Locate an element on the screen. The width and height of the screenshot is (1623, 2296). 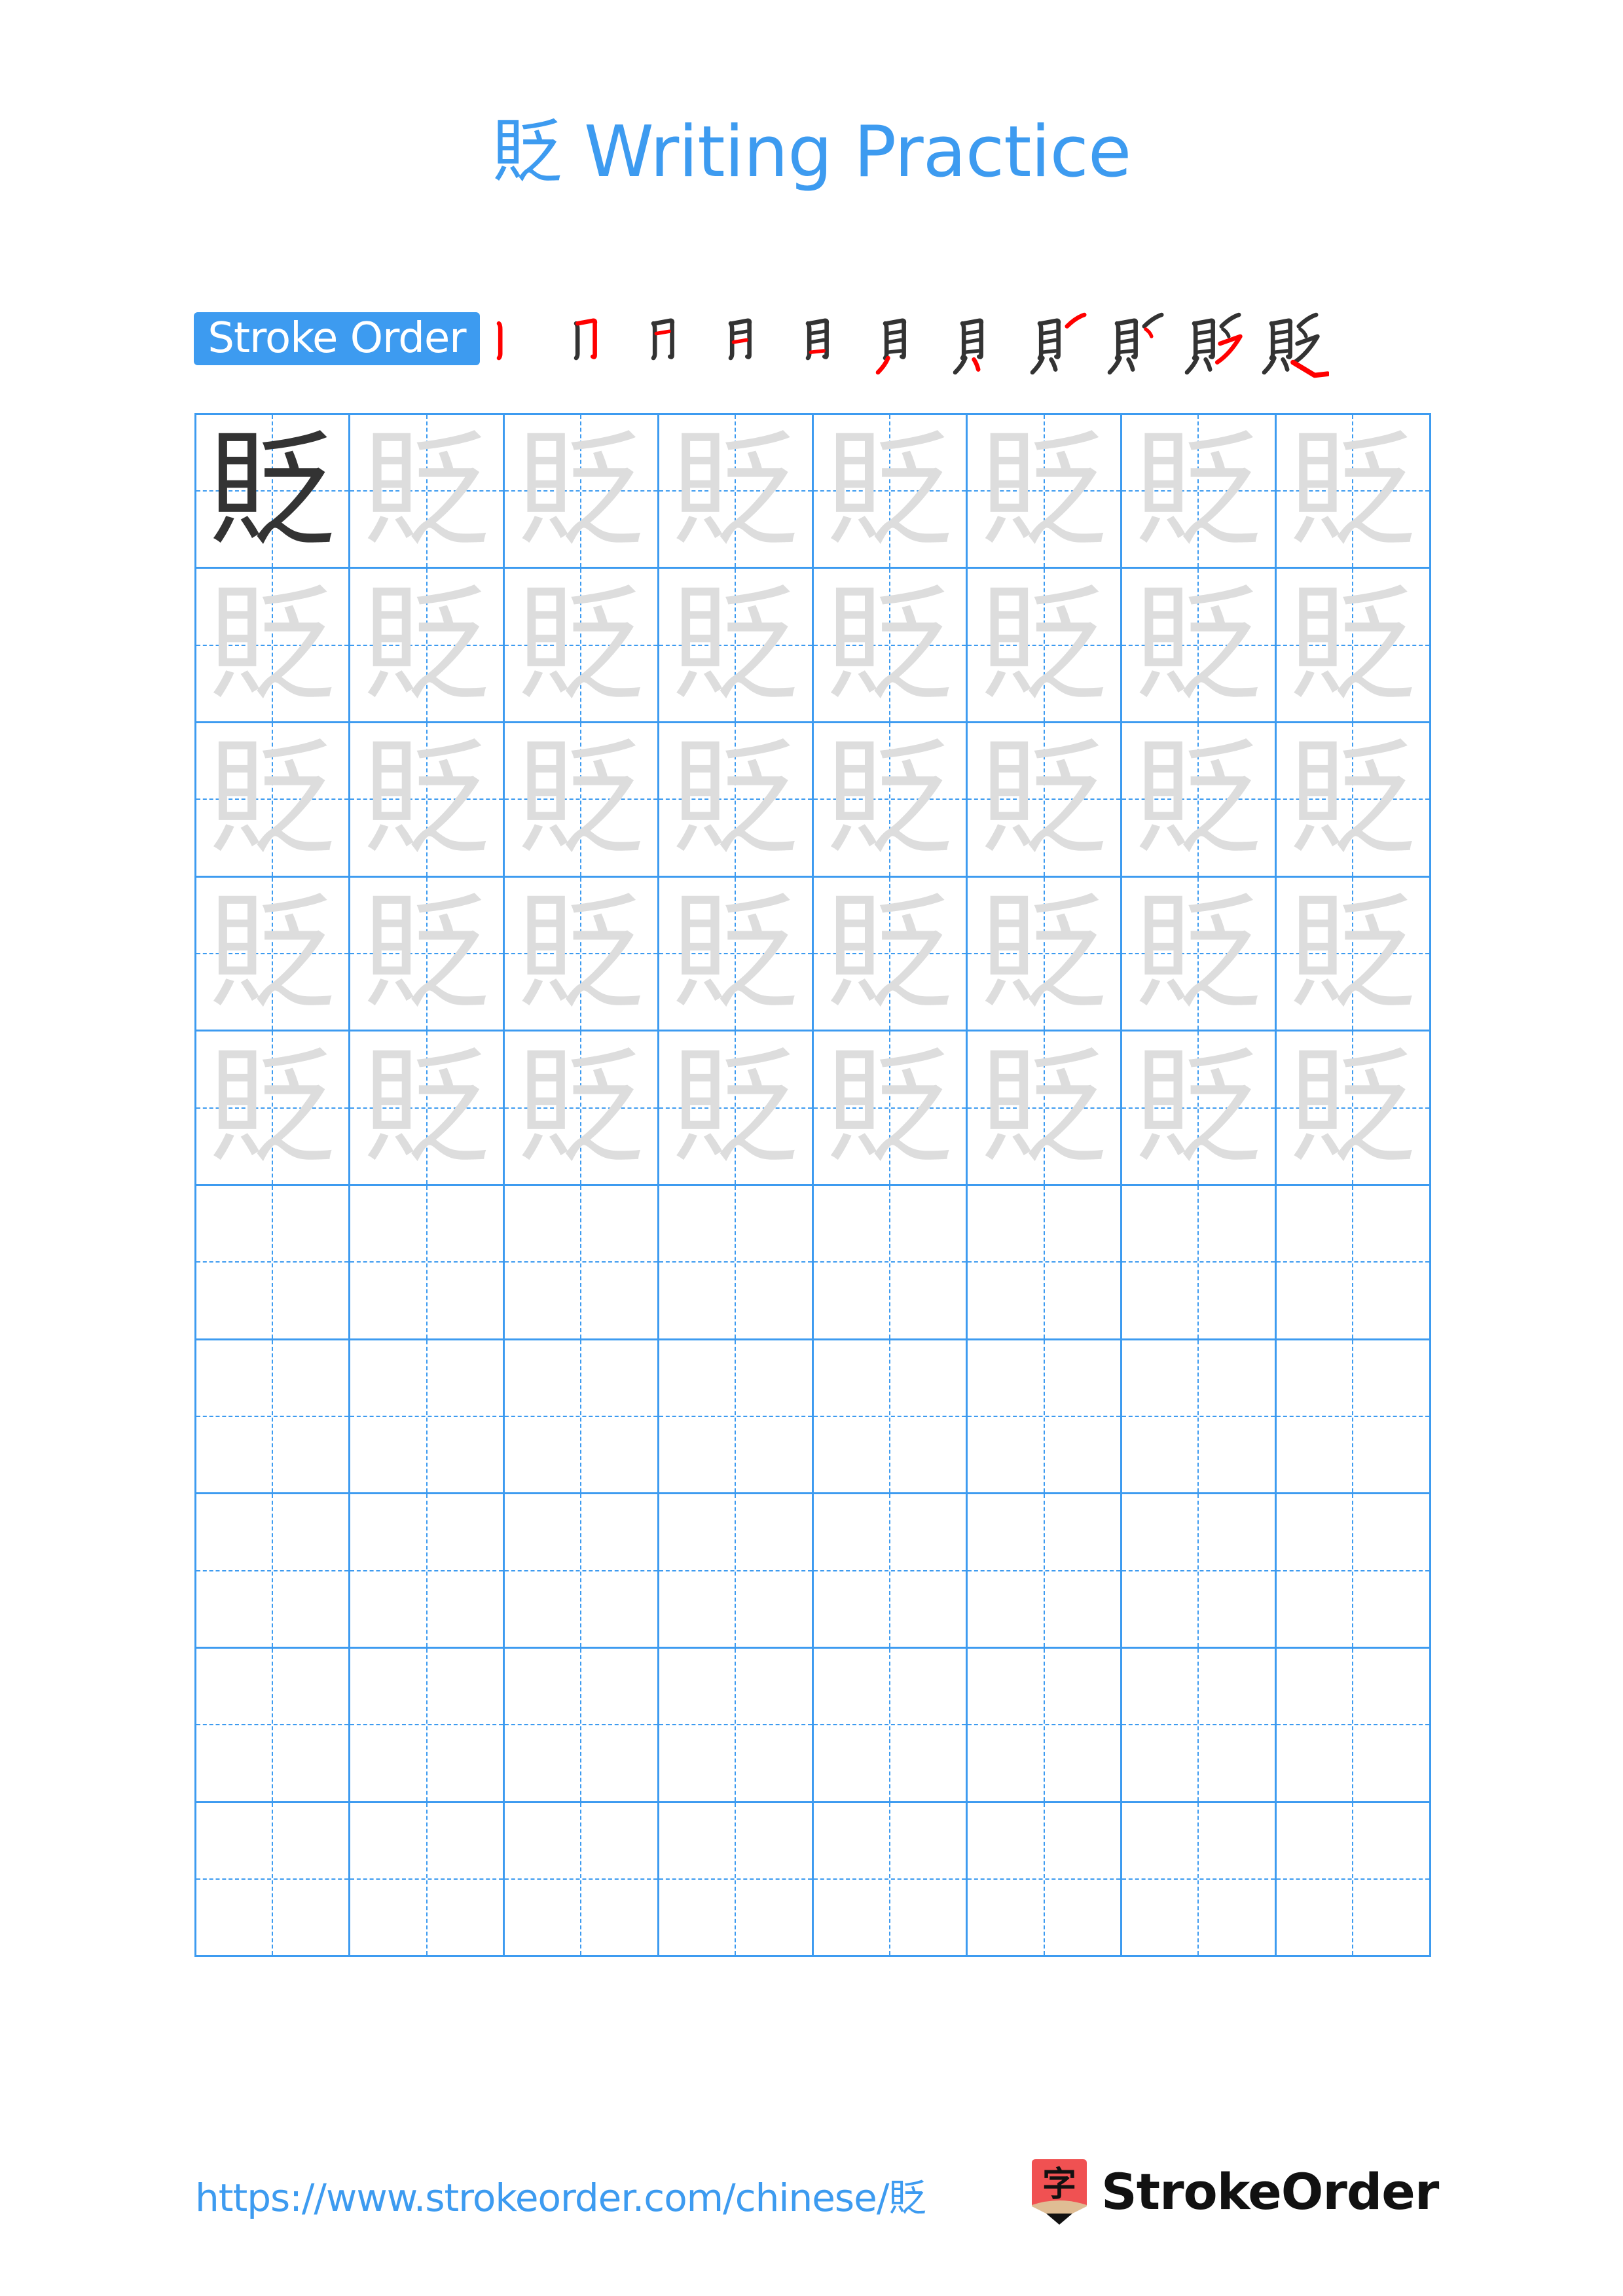
stroke-step-glyph is located at coordinates (740, 339).